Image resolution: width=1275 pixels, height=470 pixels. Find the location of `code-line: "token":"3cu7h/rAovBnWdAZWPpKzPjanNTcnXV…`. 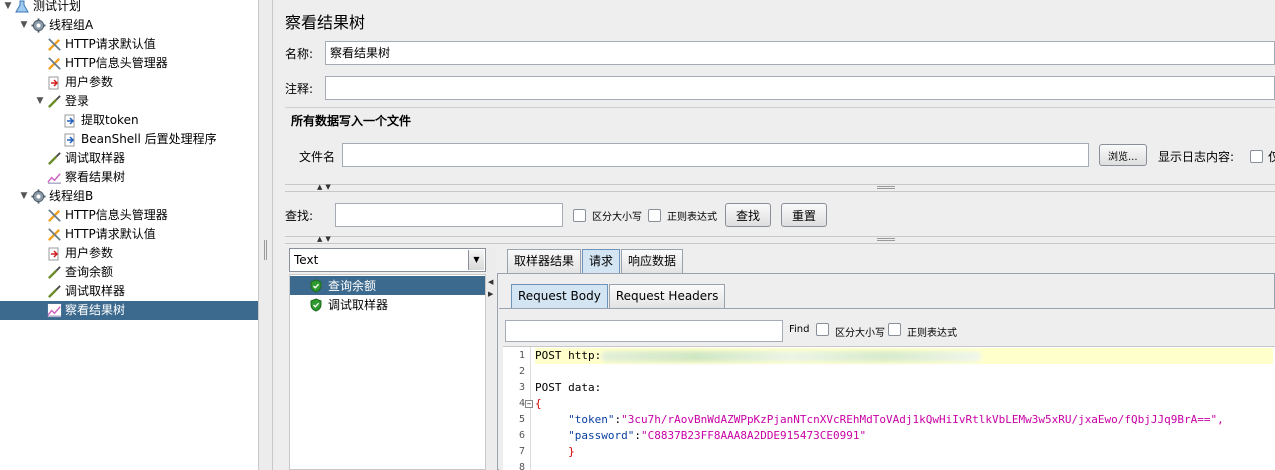

code-line: "token":"3cu7h/rAovBnWdAZWPpKzPjanNTcnXV… is located at coordinates (896, 419).